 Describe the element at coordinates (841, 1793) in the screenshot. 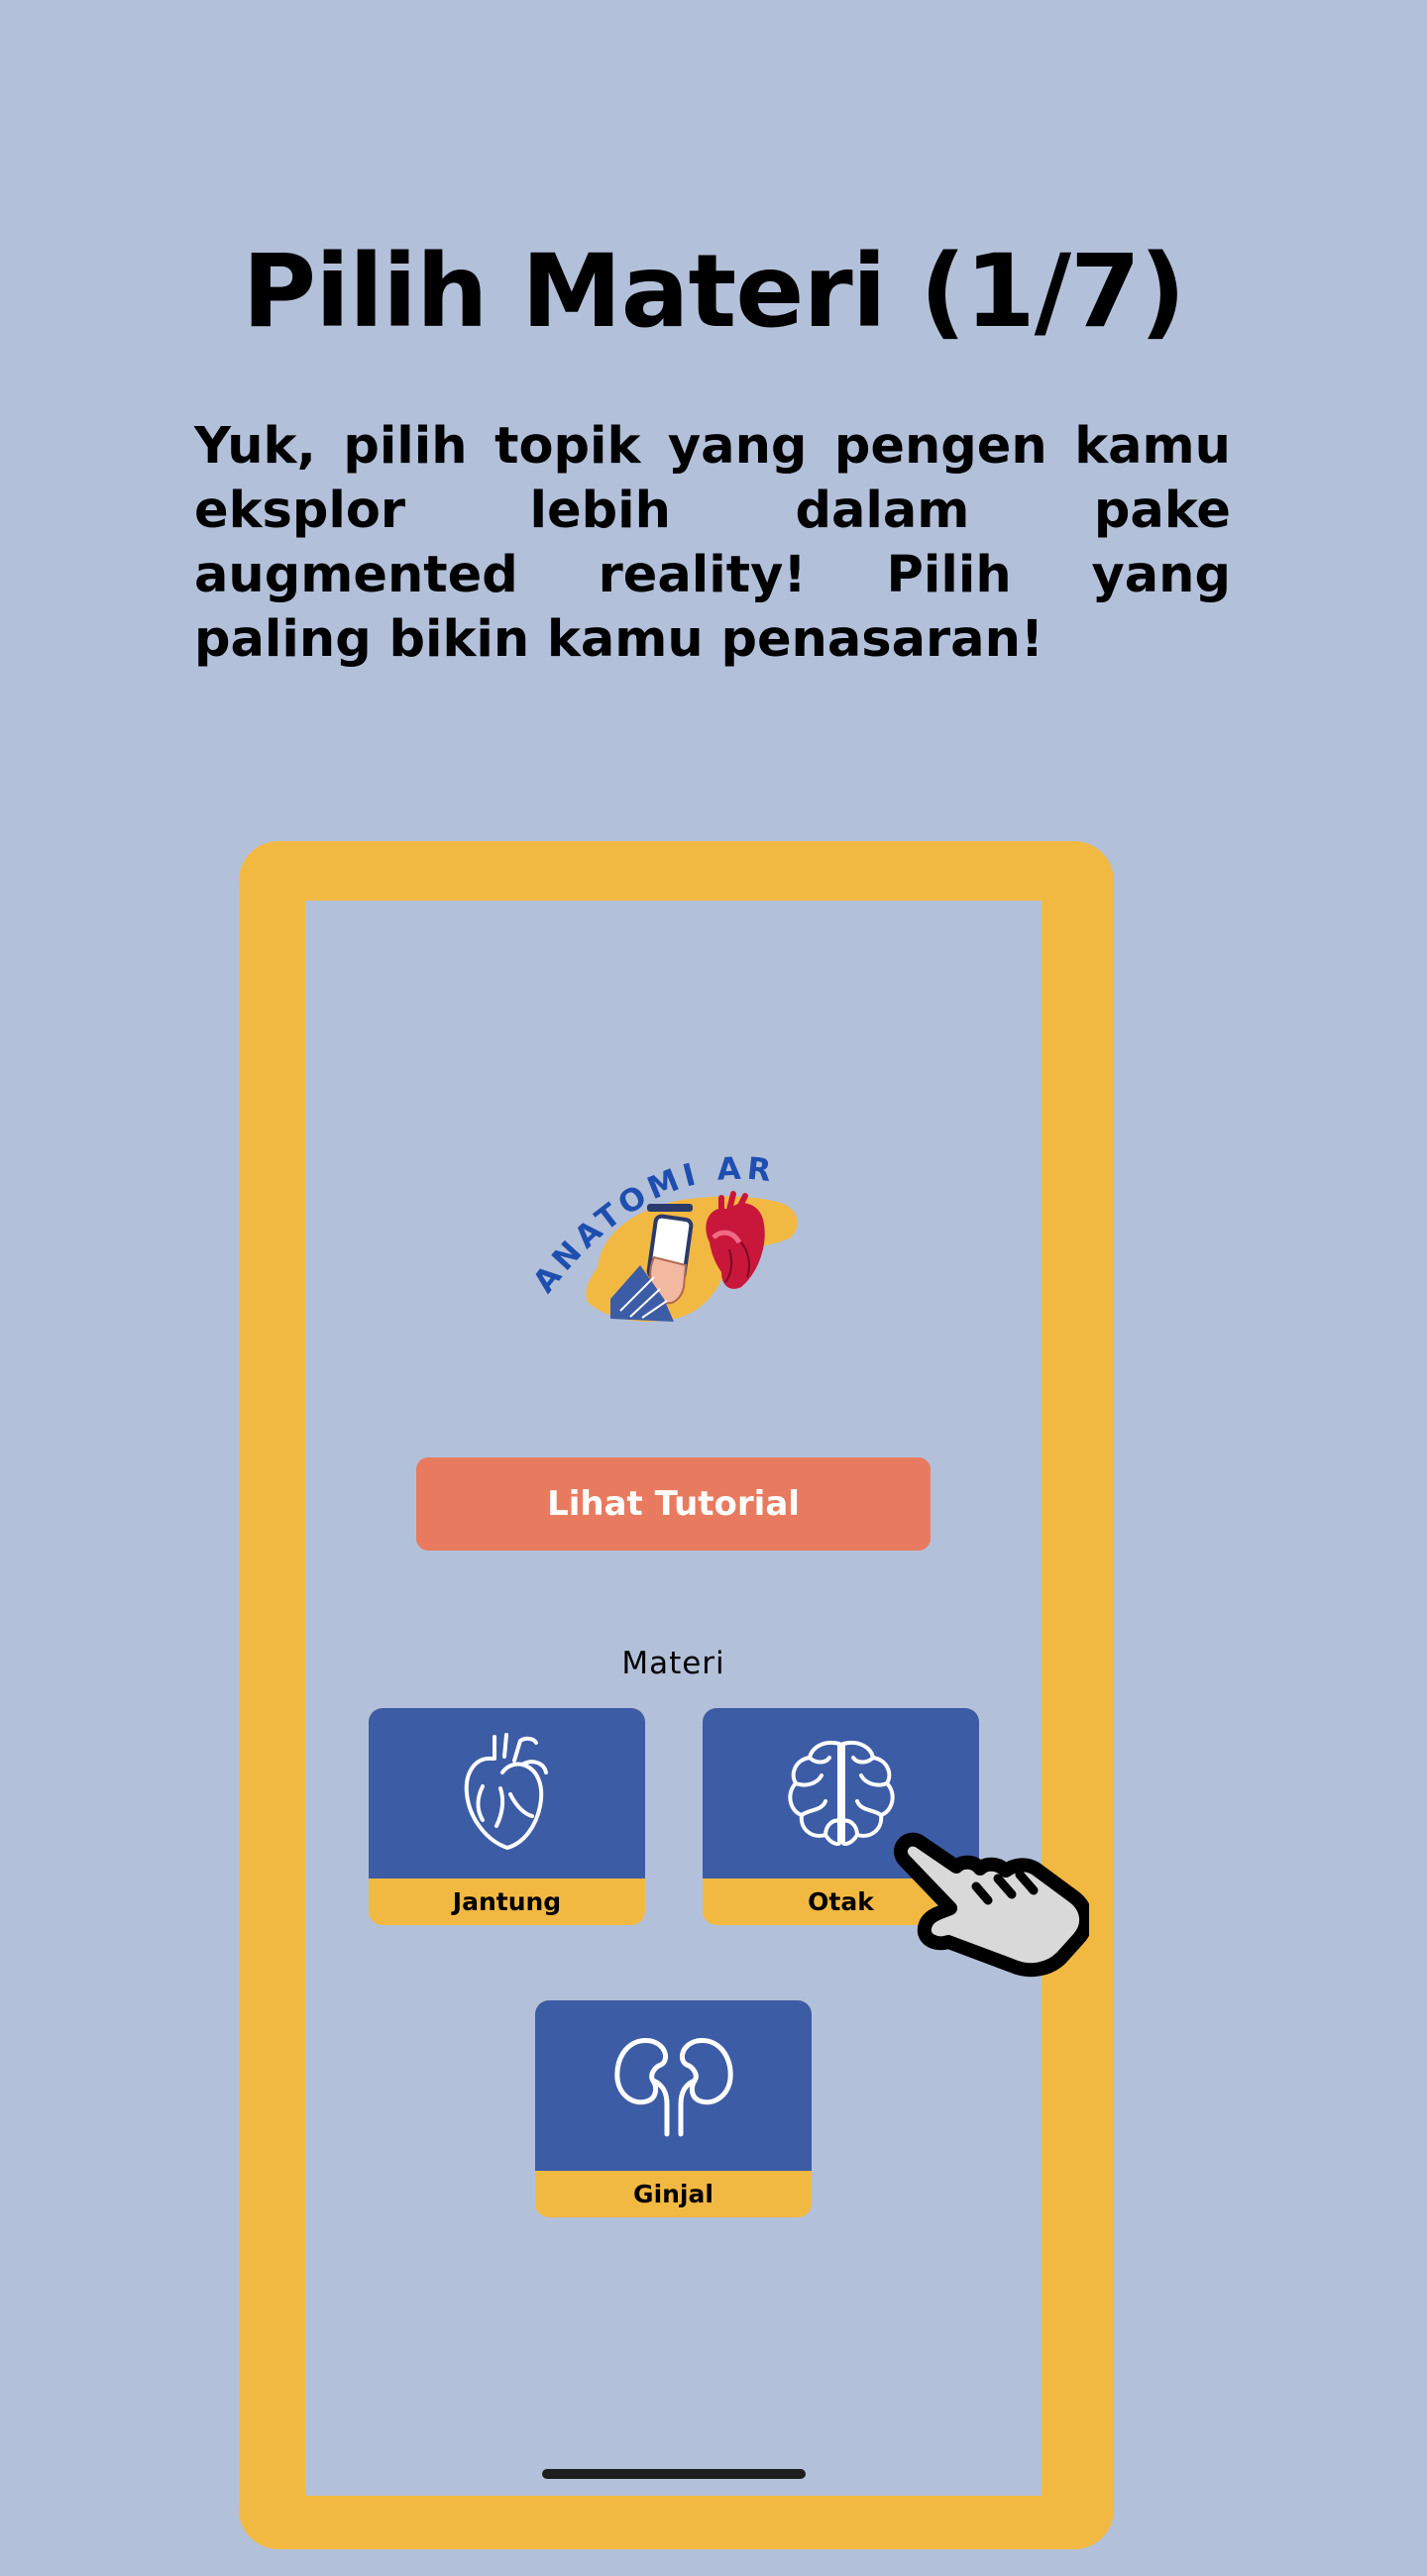

I see `brain-icon` at that location.